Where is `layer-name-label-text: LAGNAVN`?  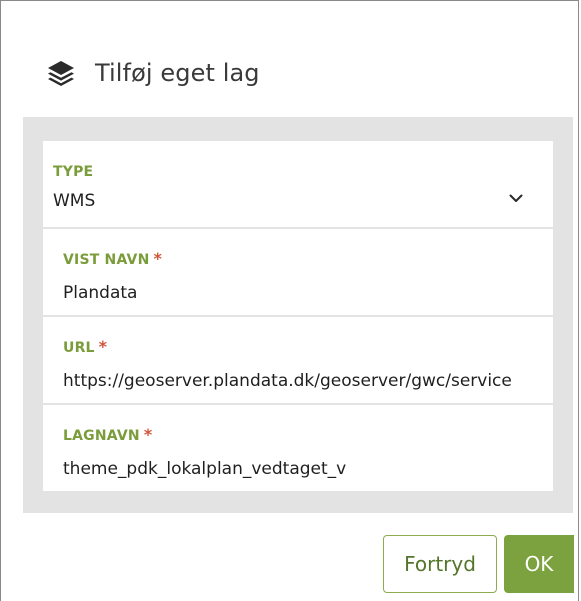 layer-name-label-text: LAGNAVN is located at coordinates (101, 436).